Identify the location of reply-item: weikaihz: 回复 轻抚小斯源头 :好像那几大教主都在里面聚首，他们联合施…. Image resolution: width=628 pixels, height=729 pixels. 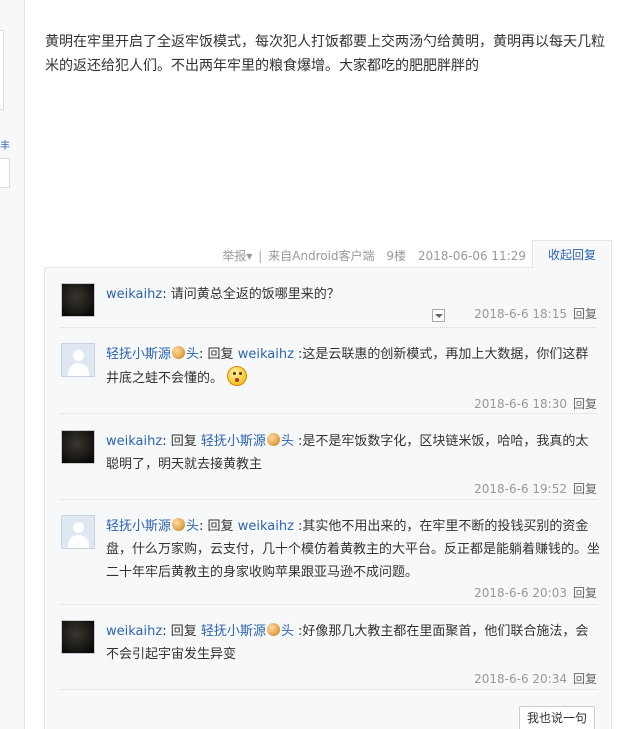
(329, 655).